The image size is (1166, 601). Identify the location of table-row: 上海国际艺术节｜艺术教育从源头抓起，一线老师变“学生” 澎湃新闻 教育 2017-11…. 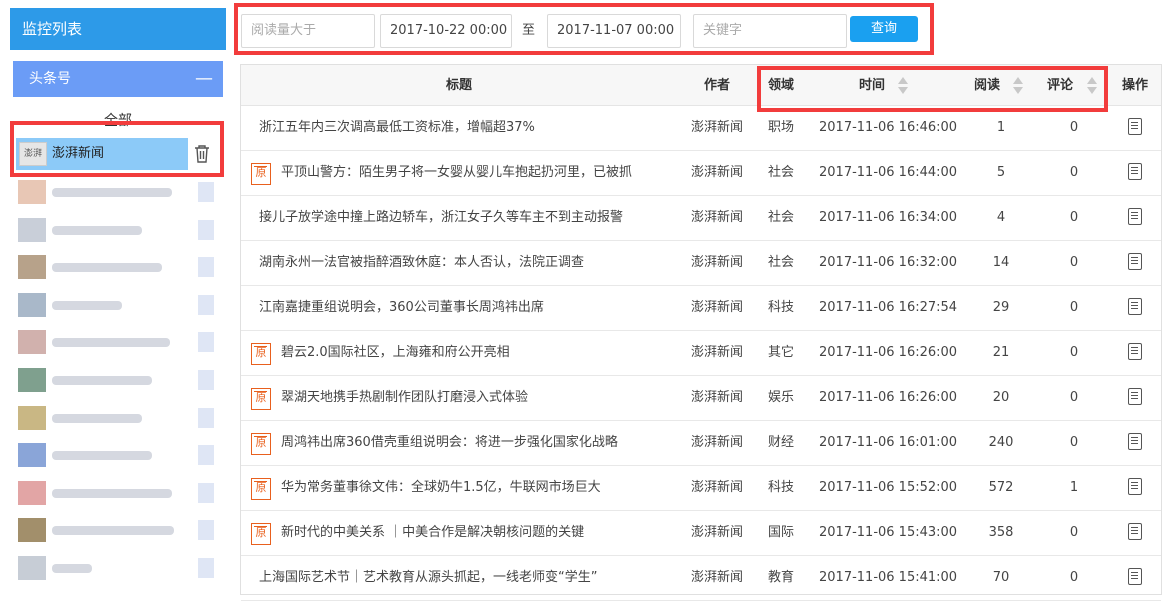
(701, 578).